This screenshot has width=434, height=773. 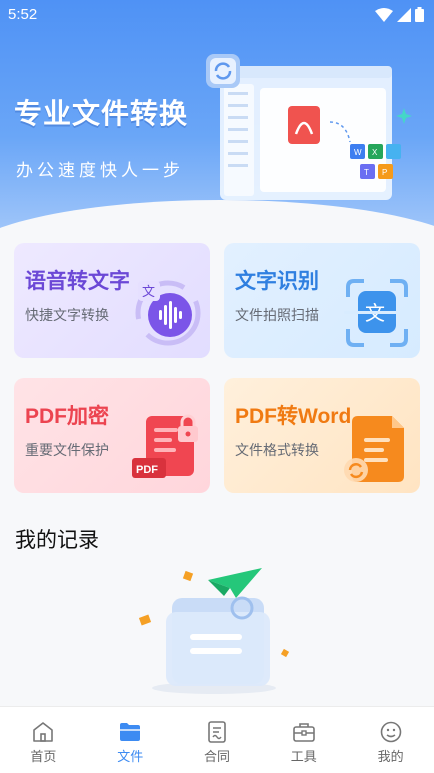 What do you see at coordinates (303, 732) in the screenshot?
I see `toolbox-icon` at bounding box center [303, 732].